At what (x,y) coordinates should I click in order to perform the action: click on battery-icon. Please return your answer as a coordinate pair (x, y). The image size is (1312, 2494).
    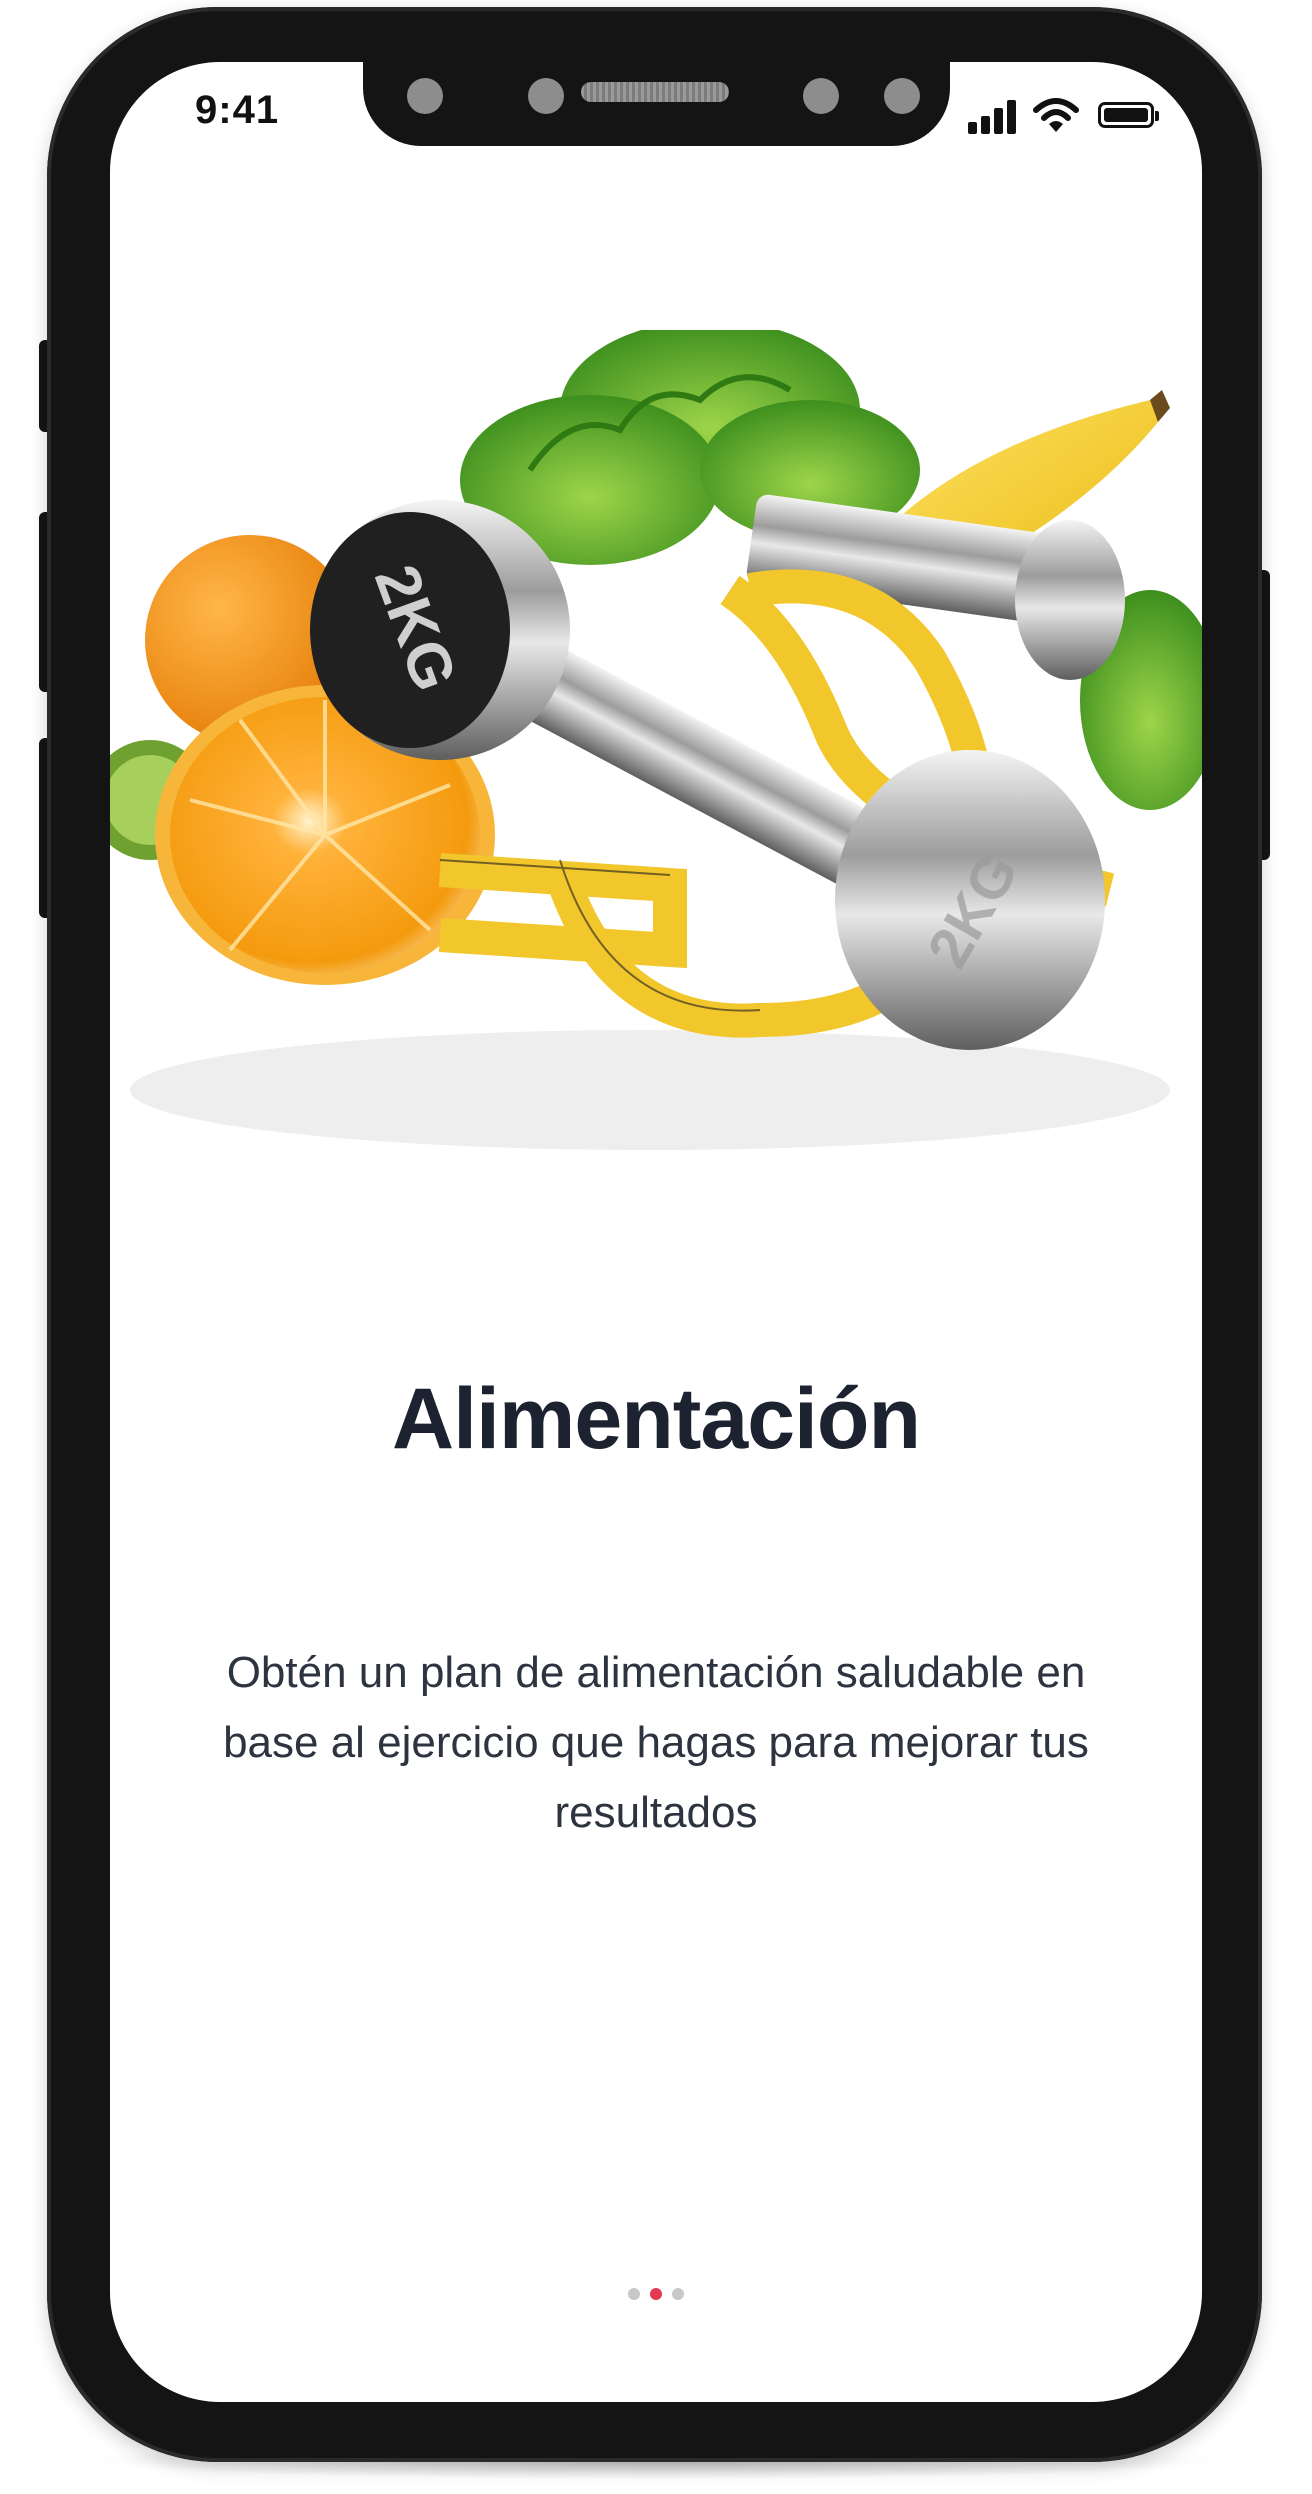
    Looking at the image, I should click on (1128, 115).